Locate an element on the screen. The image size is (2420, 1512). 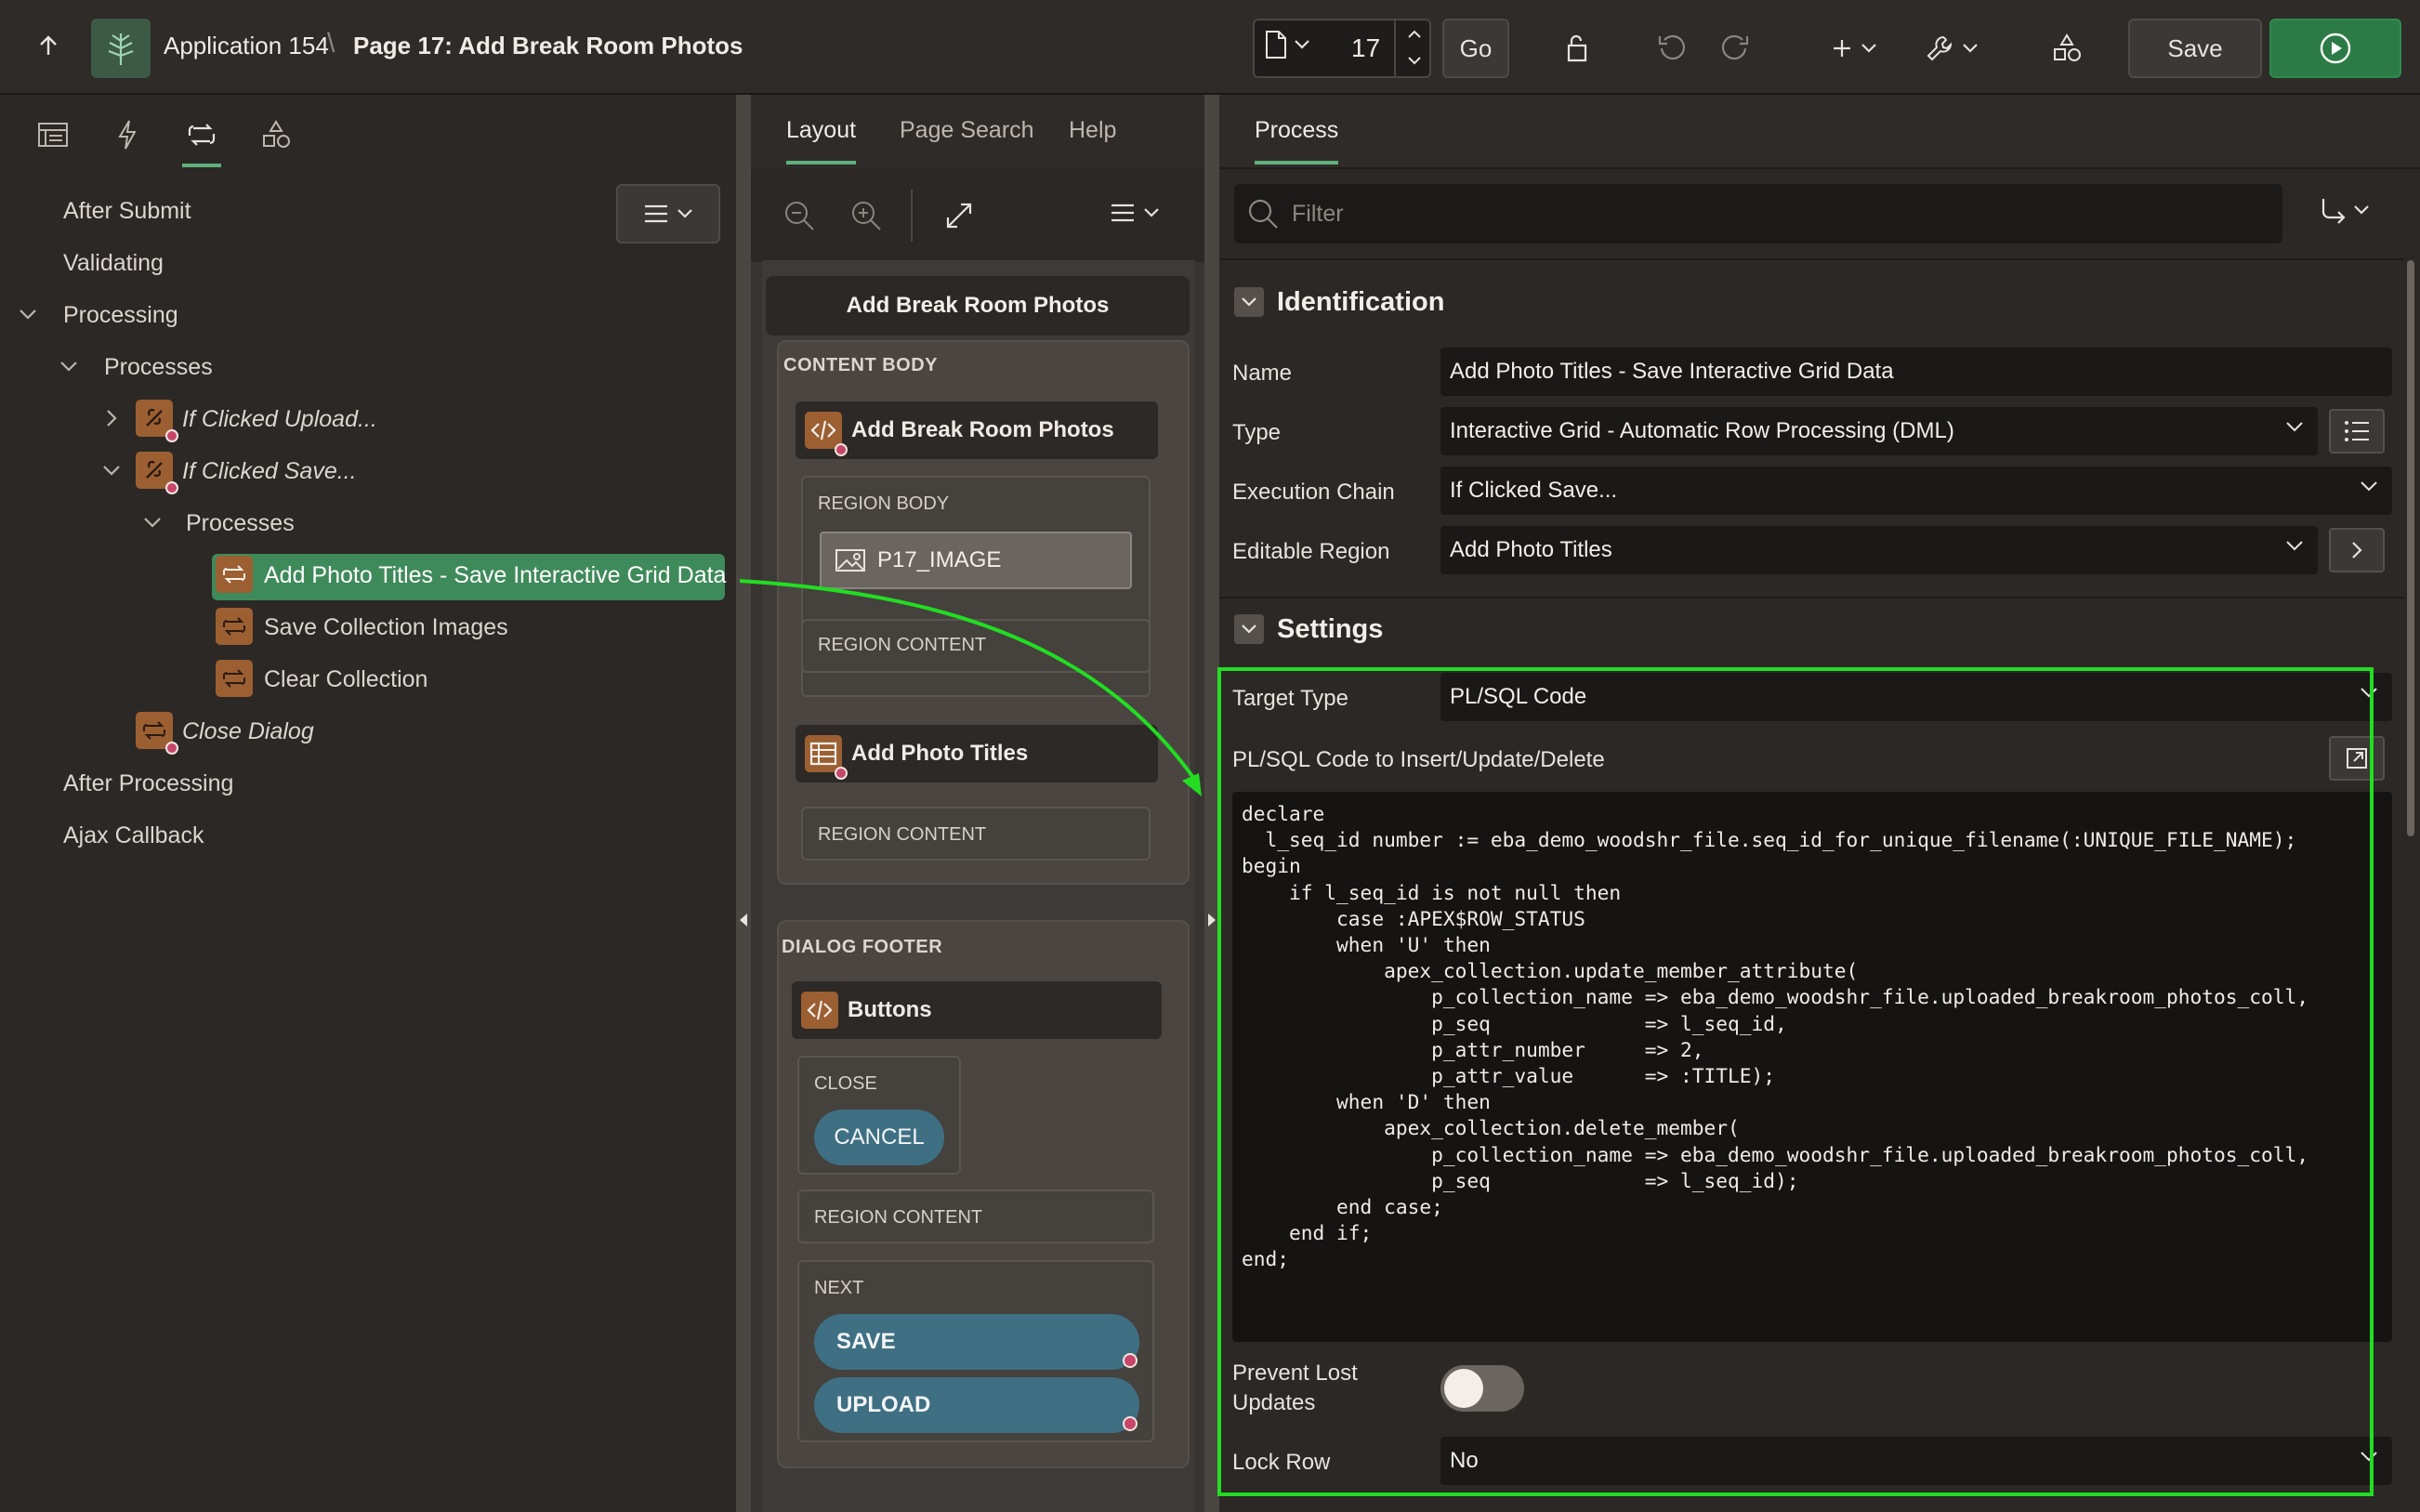
region-buttons: Buttons is located at coordinates (977, 1010).